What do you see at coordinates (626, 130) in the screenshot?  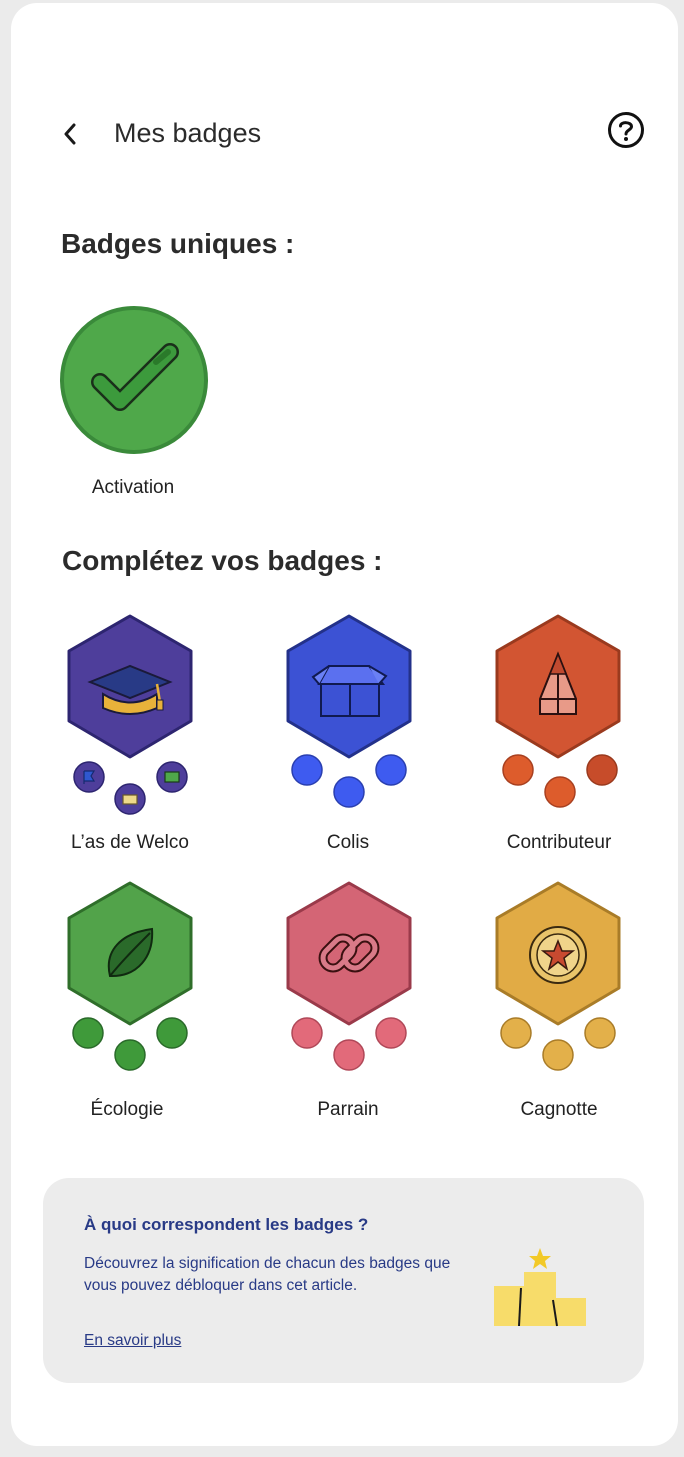 I see `help-icon` at bounding box center [626, 130].